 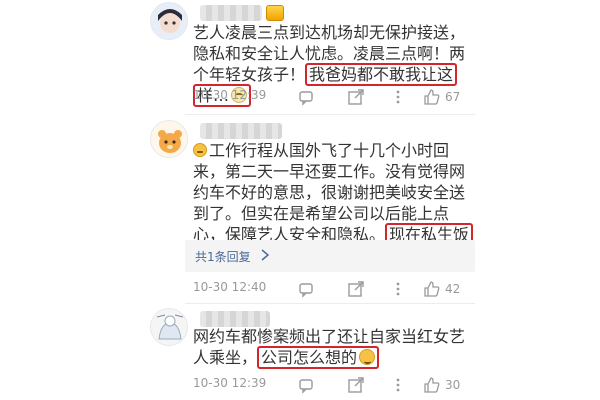 What do you see at coordinates (453, 289) in the screenshot?
I see `like-count: 42` at bounding box center [453, 289].